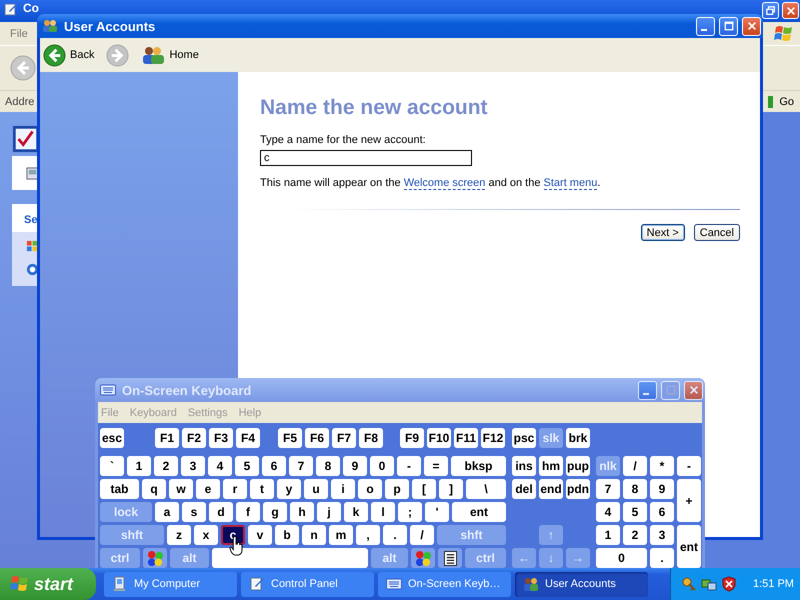 The height and width of the screenshot is (600, 800). I want to click on key-cap: r, so click(235, 489).